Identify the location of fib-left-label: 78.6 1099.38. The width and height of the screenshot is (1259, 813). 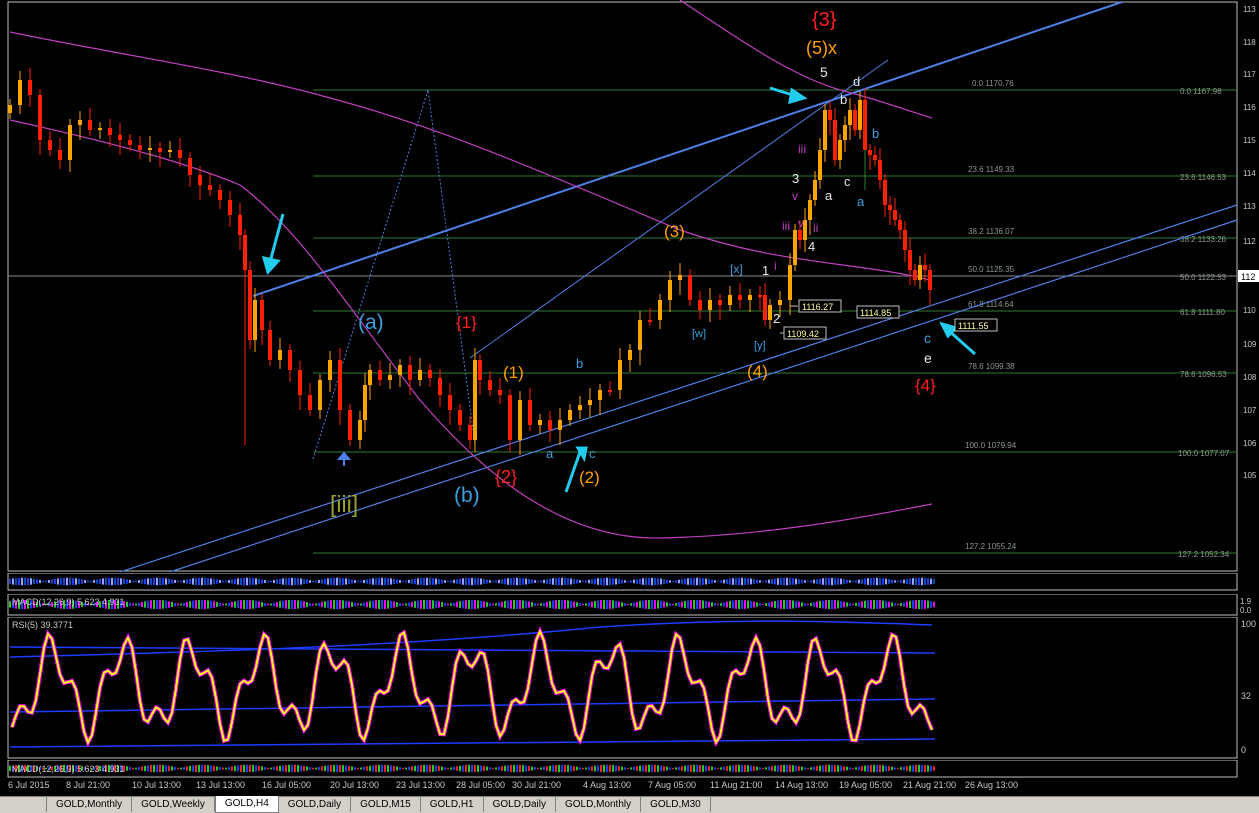
(991, 366).